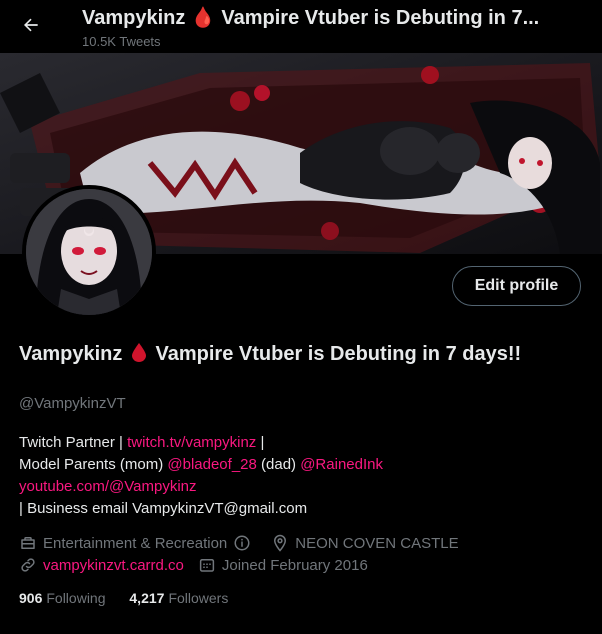  Describe the element at coordinates (76, 598) in the screenshot. I see `following-label: Following` at that location.